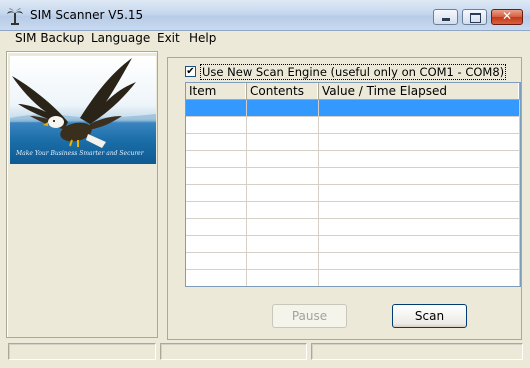  Describe the element at coordinates (15, 16) in the screenshot. I see `palm-tree-icon` at that location.